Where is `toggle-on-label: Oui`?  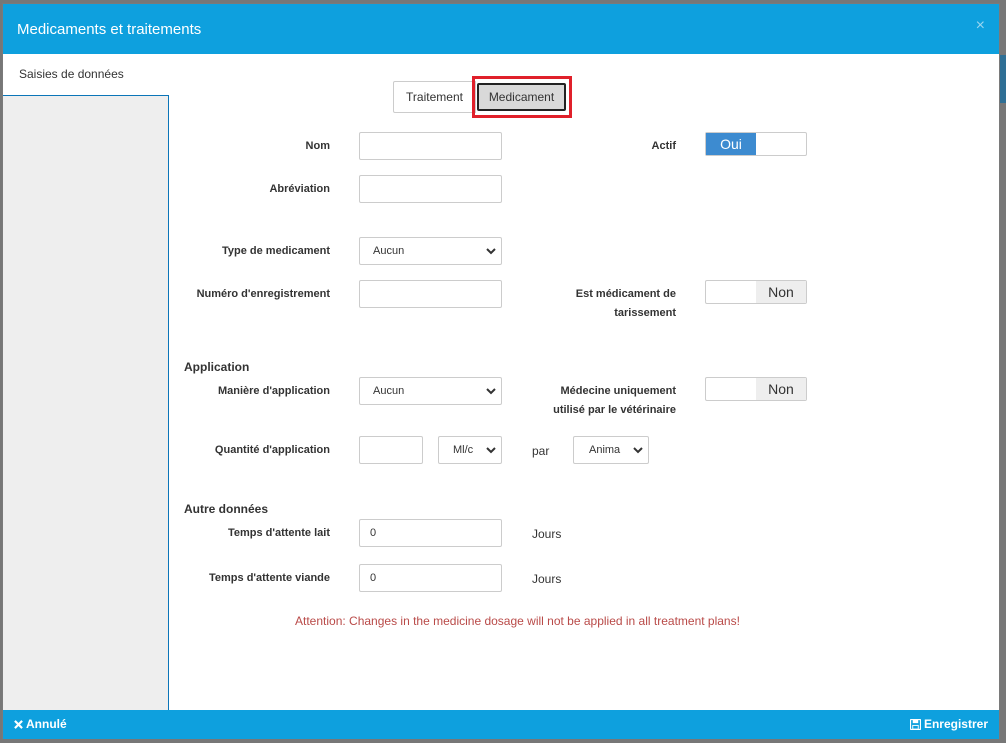
toggle-on-label: Oui is located at coordinates (731, 144).